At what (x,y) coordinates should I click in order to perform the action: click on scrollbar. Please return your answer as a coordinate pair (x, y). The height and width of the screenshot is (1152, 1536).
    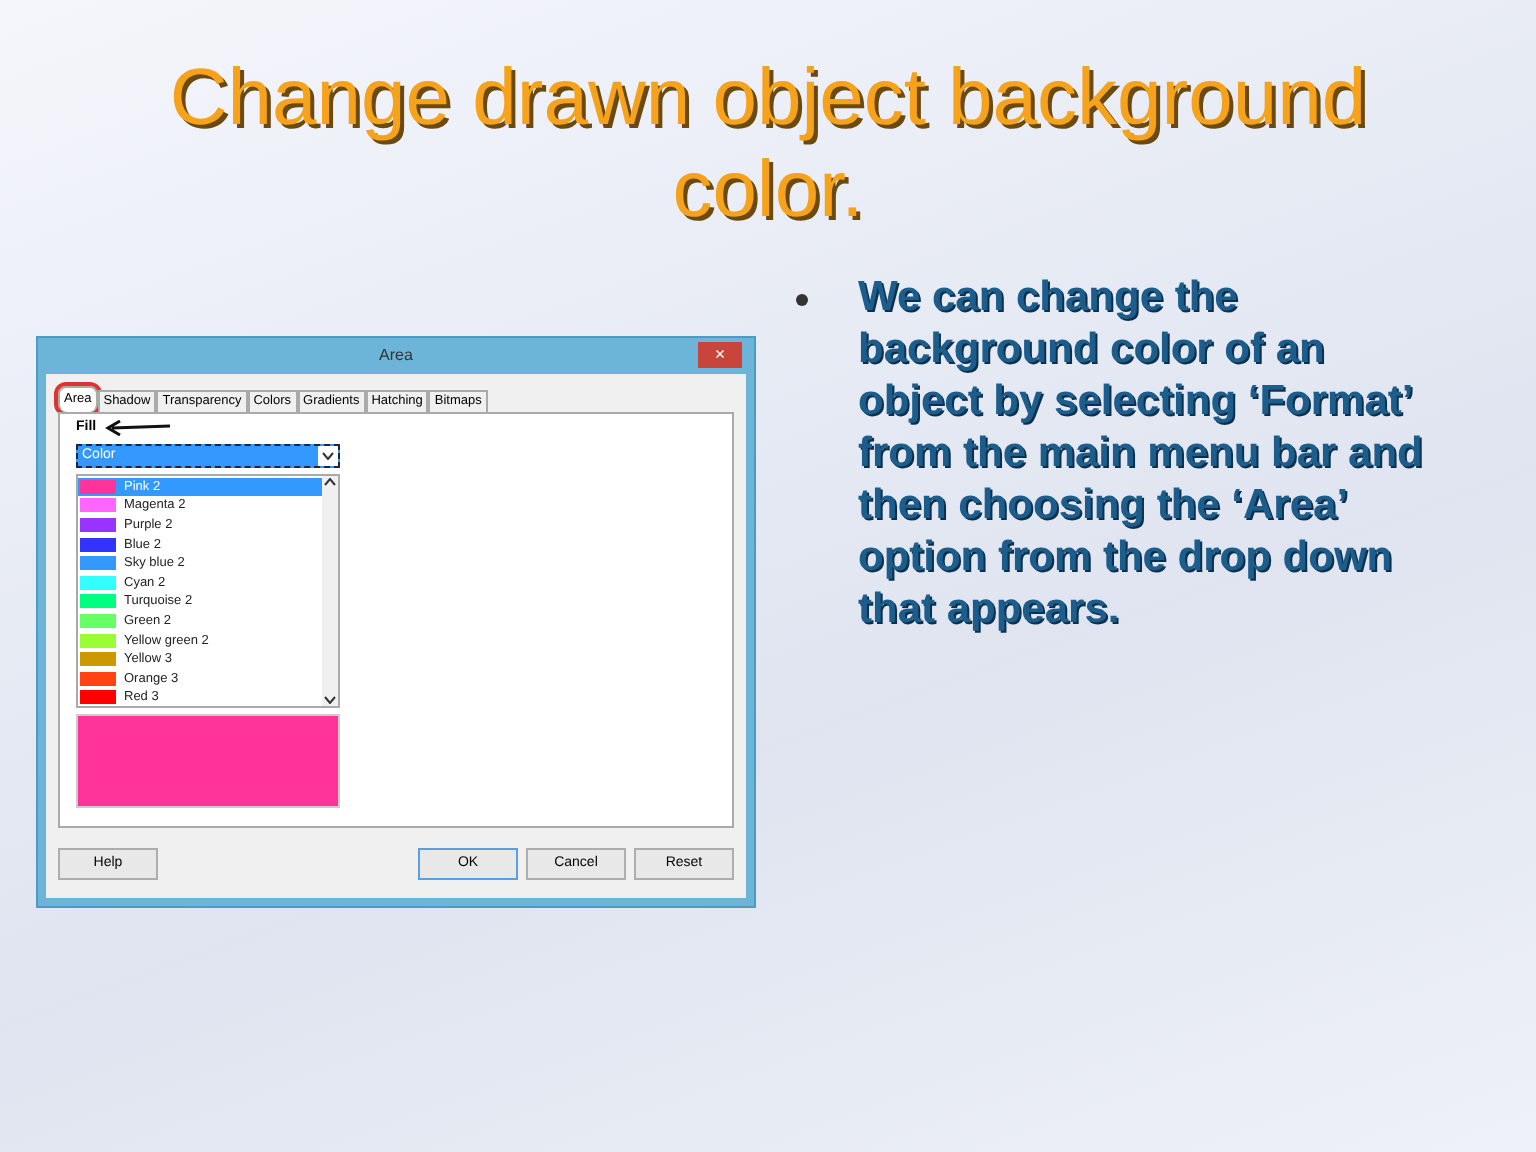
    Looking at the image, I should click on (330, 590).